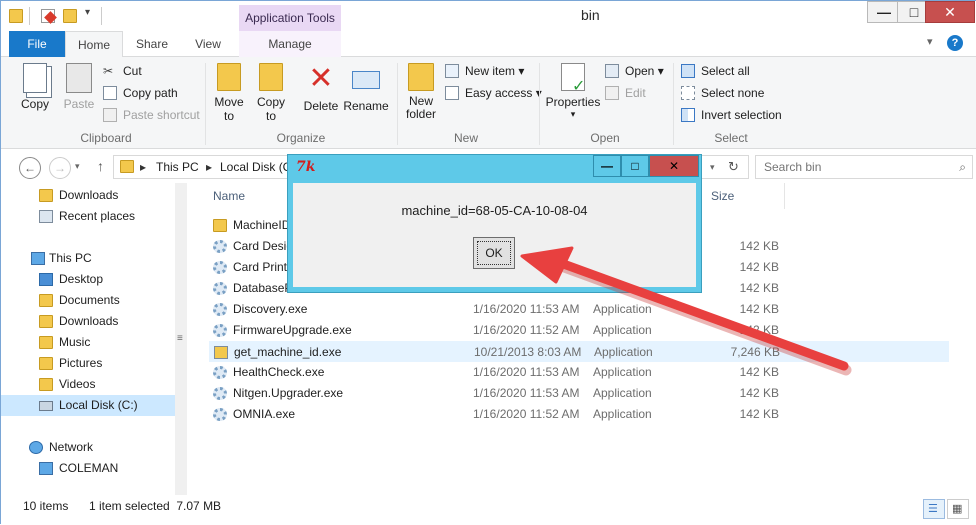 The width and height of the screenshot is (976, 525). I want to click on back-button: ←, so click(30, 168).